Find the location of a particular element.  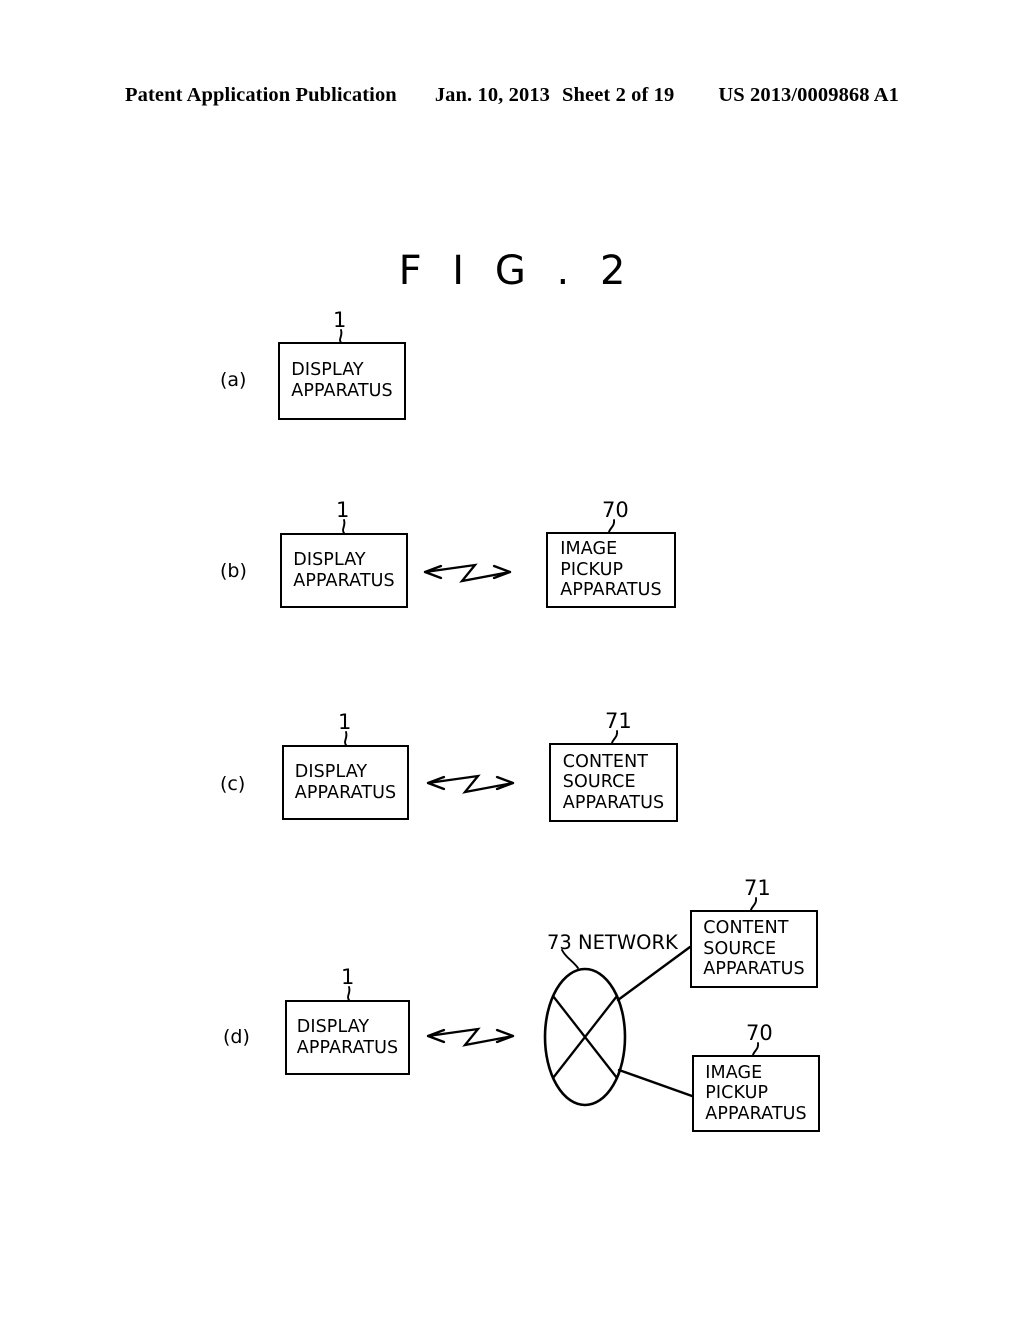

ref-numeral-1-panel-a: 1 is located at coordinates (340, 320).